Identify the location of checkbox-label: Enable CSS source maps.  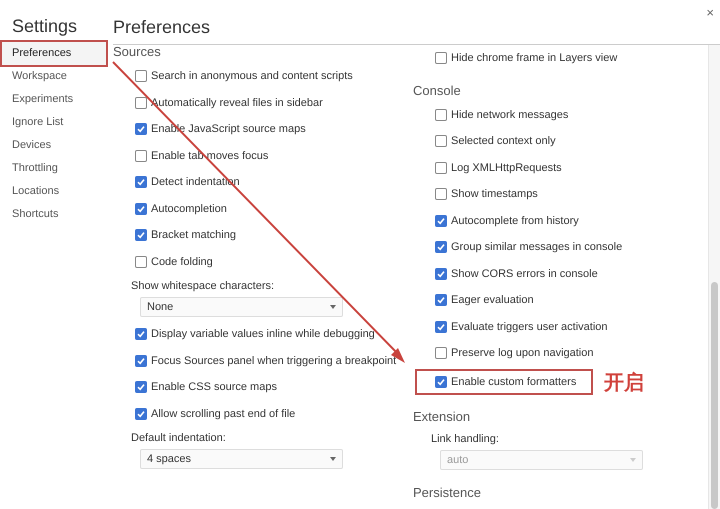
(214, 387).